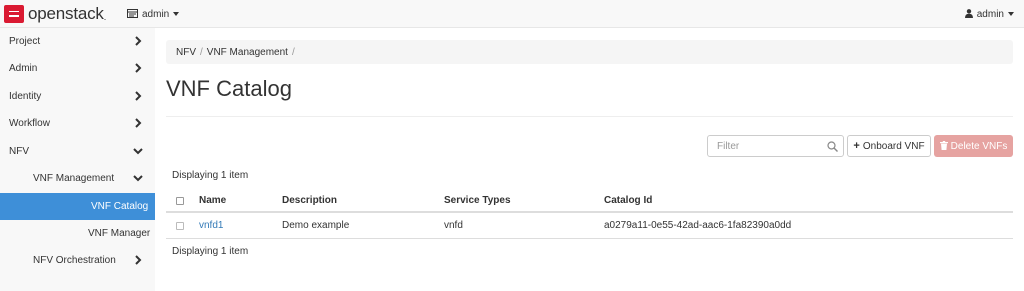 This screenshot has height=291, width=1024. What do you see at coordinates (180, 201) in the screenshot?
I see `select-all-checkbox` at bounding box center [180, 201].